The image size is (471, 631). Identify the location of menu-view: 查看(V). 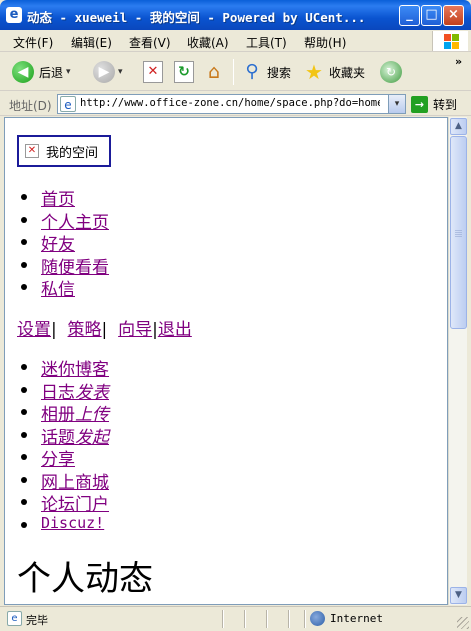
(150, 42).